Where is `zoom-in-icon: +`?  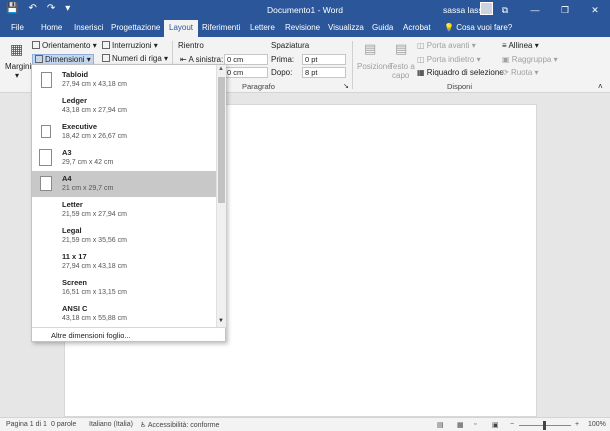 zoom-in-icon: + is located at coordinates (577, 424).